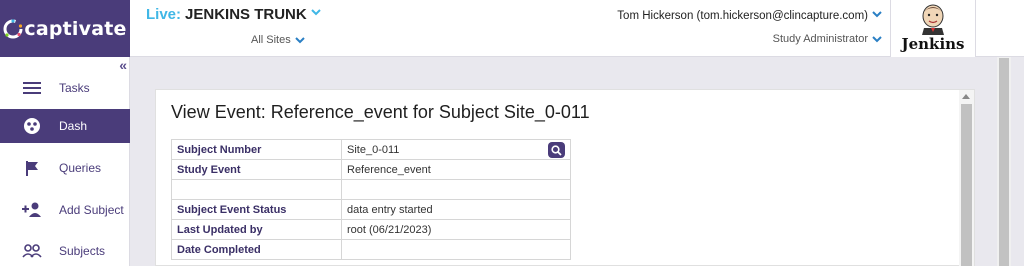 The height and width of the screenshot is (266, 1024). I want to click on table-row: Subject Event Status data entry started, so click(371, 209).